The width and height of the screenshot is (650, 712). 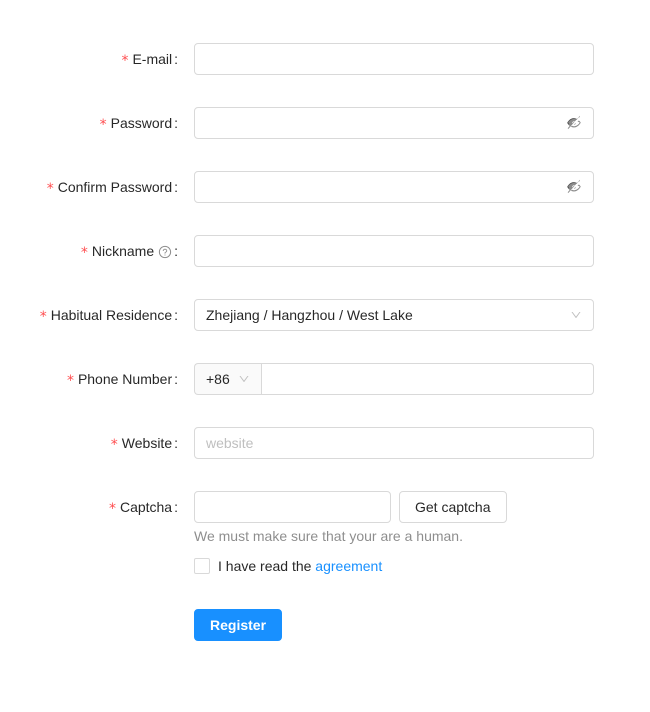 What do you see at coordinates (418, 566) in the screenshot?
I see `control-agreement: I have read the agreement` at bounding box center [418, 566].